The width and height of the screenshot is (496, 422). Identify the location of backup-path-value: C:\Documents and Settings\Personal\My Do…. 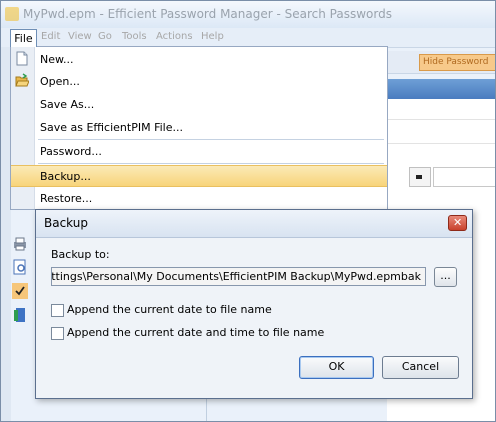
(236, 276).